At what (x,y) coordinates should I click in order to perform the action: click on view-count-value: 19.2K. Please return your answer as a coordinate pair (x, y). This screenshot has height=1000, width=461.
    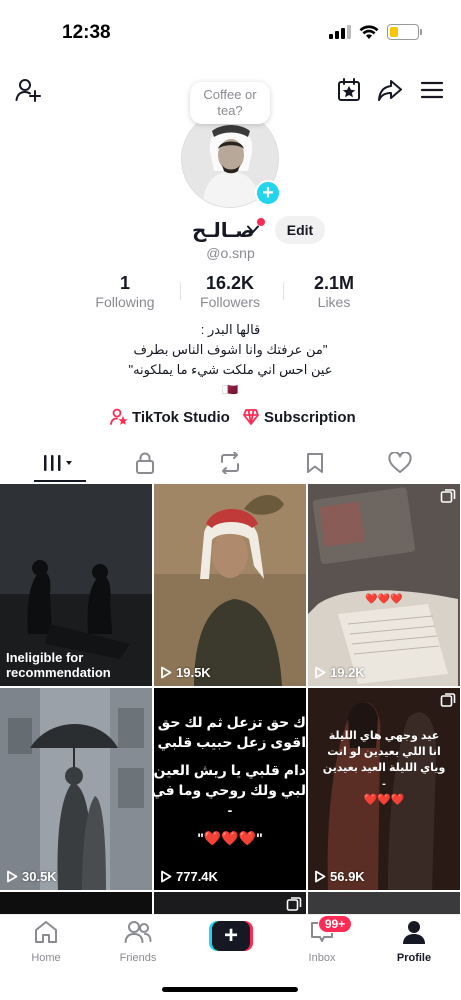
    Looking at the image, I should click on (347, 672).